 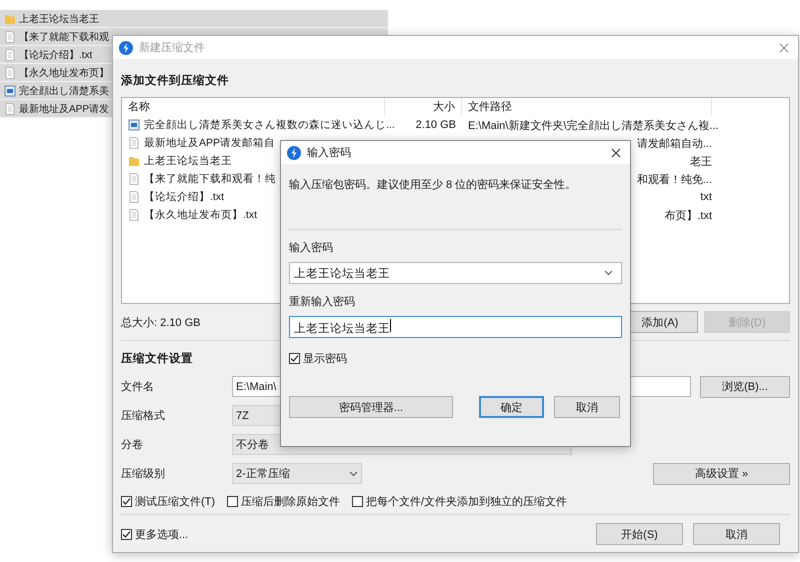 I want to click on file-path: 布页】.txt, so click(x=688, y=216).